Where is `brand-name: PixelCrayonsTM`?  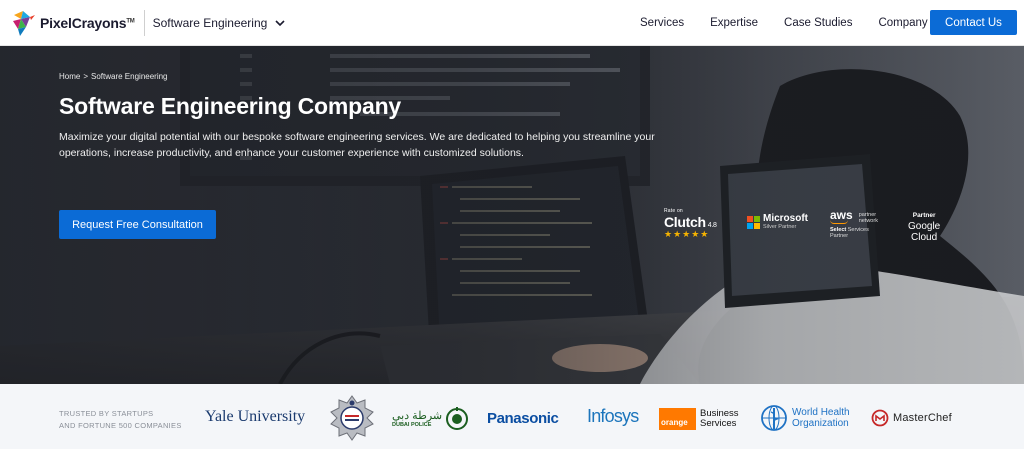 brand-name: PixelCrayonsTM is located at coordinates (87, 22).